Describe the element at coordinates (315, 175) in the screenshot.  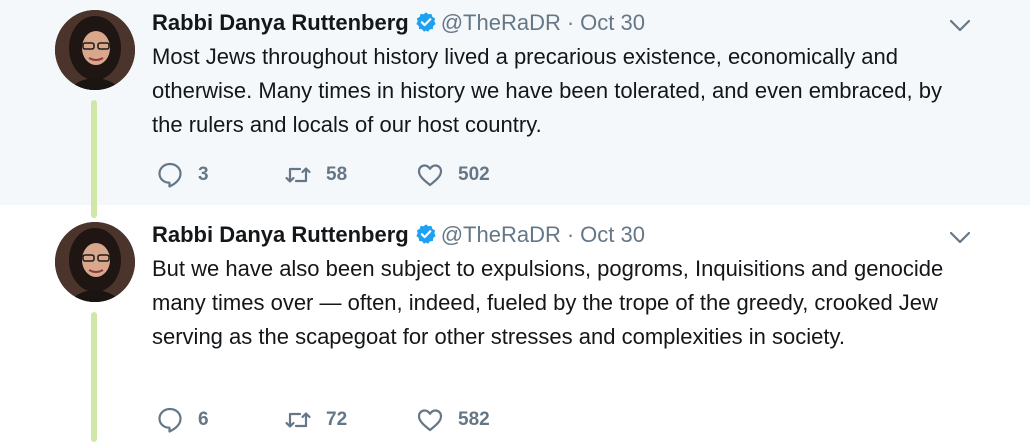
I see `retweet-button: 58` at that location.